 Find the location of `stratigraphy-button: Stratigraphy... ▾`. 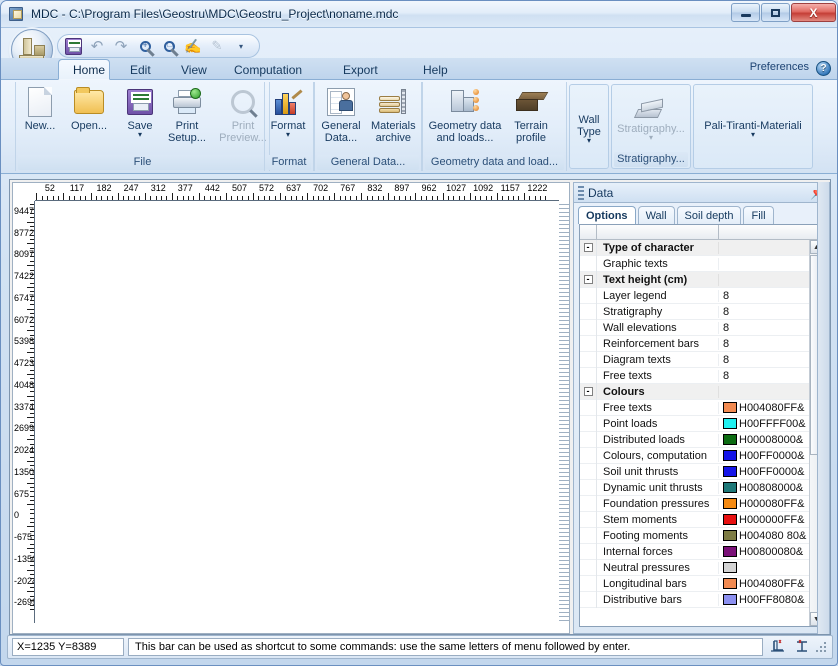

stratigraphy-button: Stratigraphy... ▾ is located at coordinates (651, 113).